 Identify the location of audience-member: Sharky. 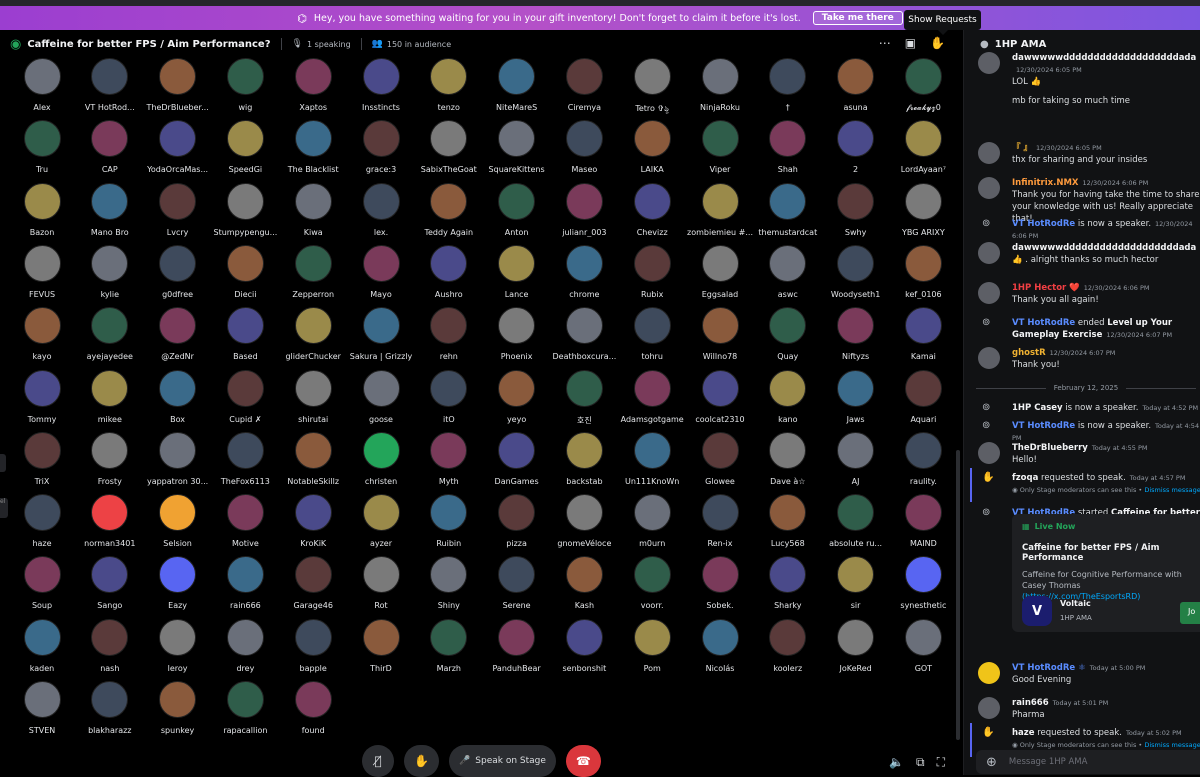
(788, 587).